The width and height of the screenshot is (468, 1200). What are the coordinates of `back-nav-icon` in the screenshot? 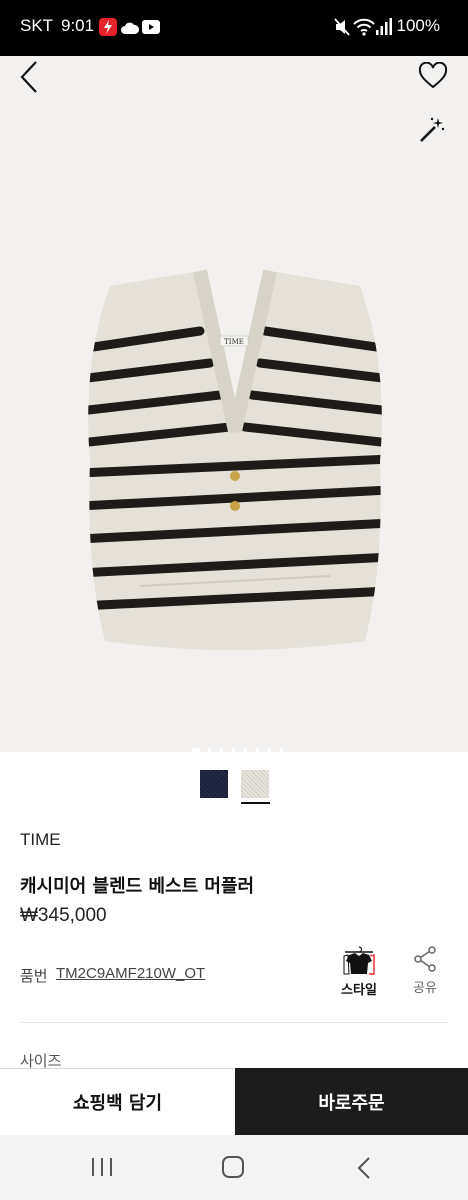 It's located at (364, 1168).